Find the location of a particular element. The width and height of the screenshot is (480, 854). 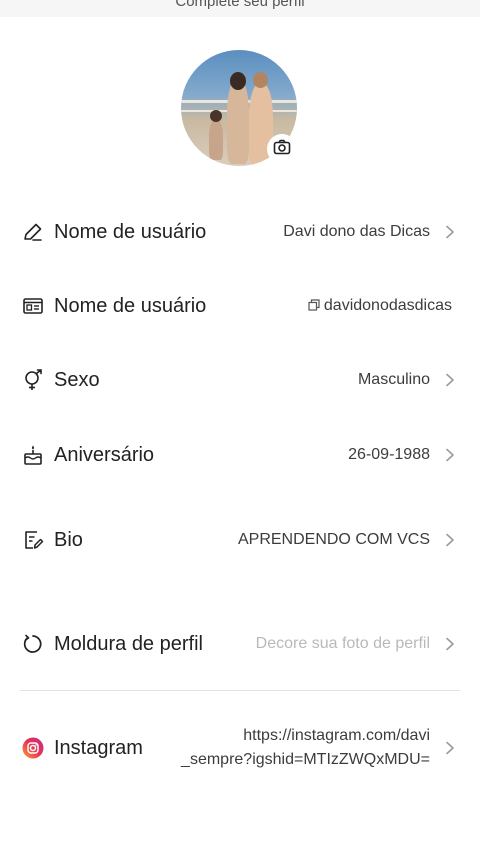

bio-row: Bio APRENDENDO COM VCS is located at coordinates (240, 540).